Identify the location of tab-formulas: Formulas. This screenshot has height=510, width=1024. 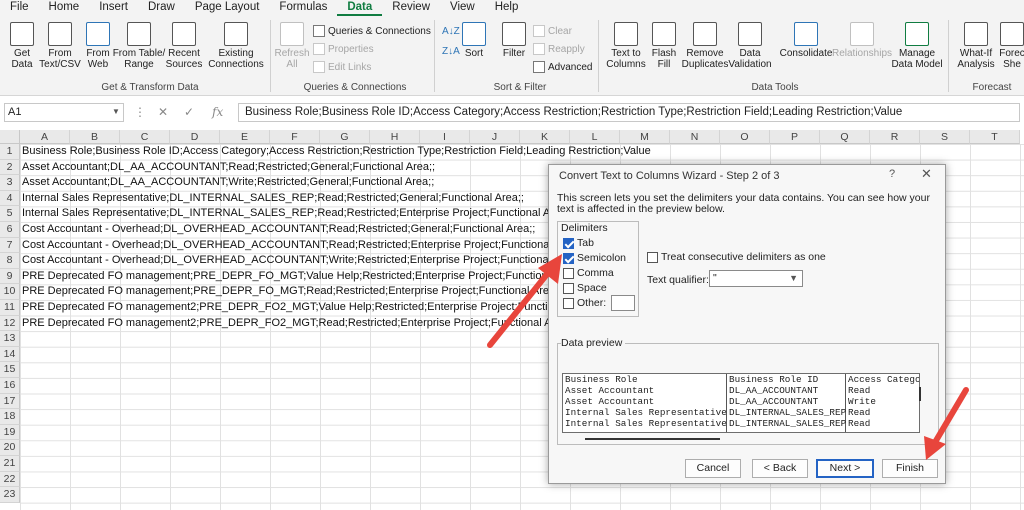
(303, 8).